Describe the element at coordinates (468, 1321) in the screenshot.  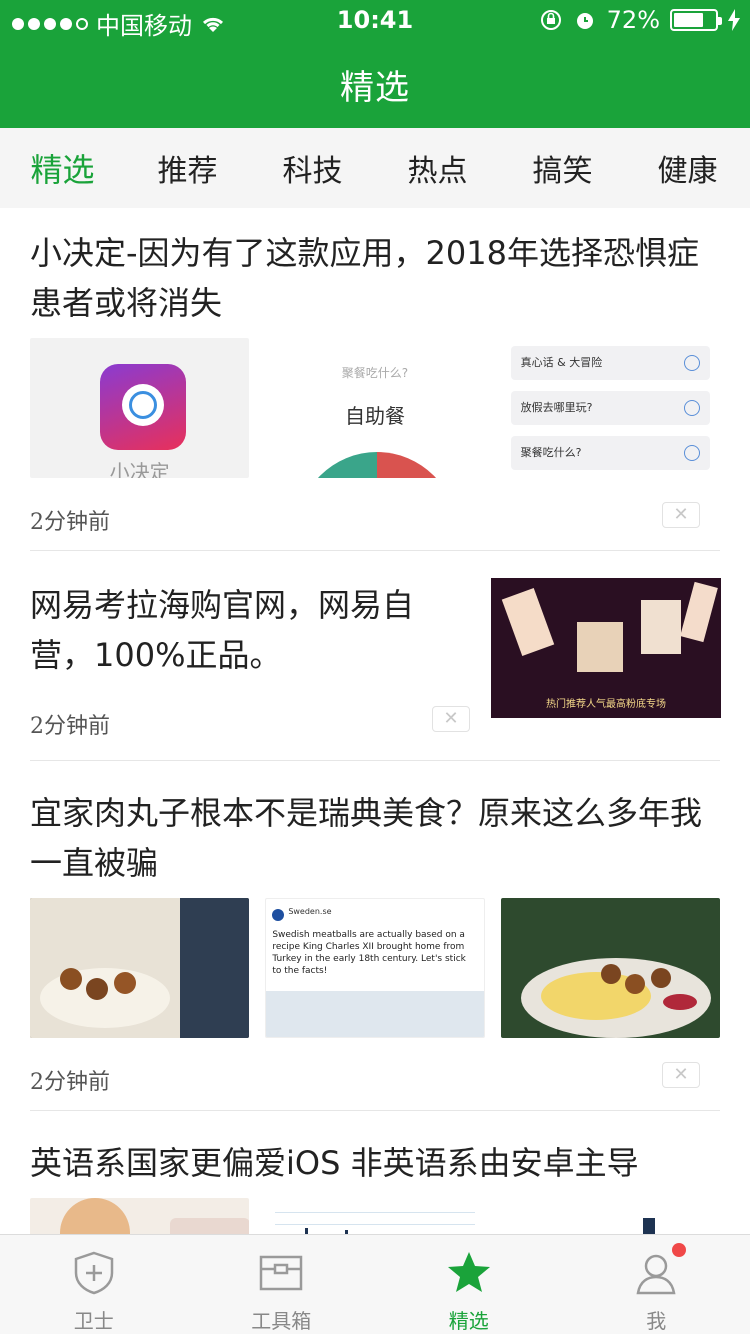
I see `nav-label: 精选` at that location.